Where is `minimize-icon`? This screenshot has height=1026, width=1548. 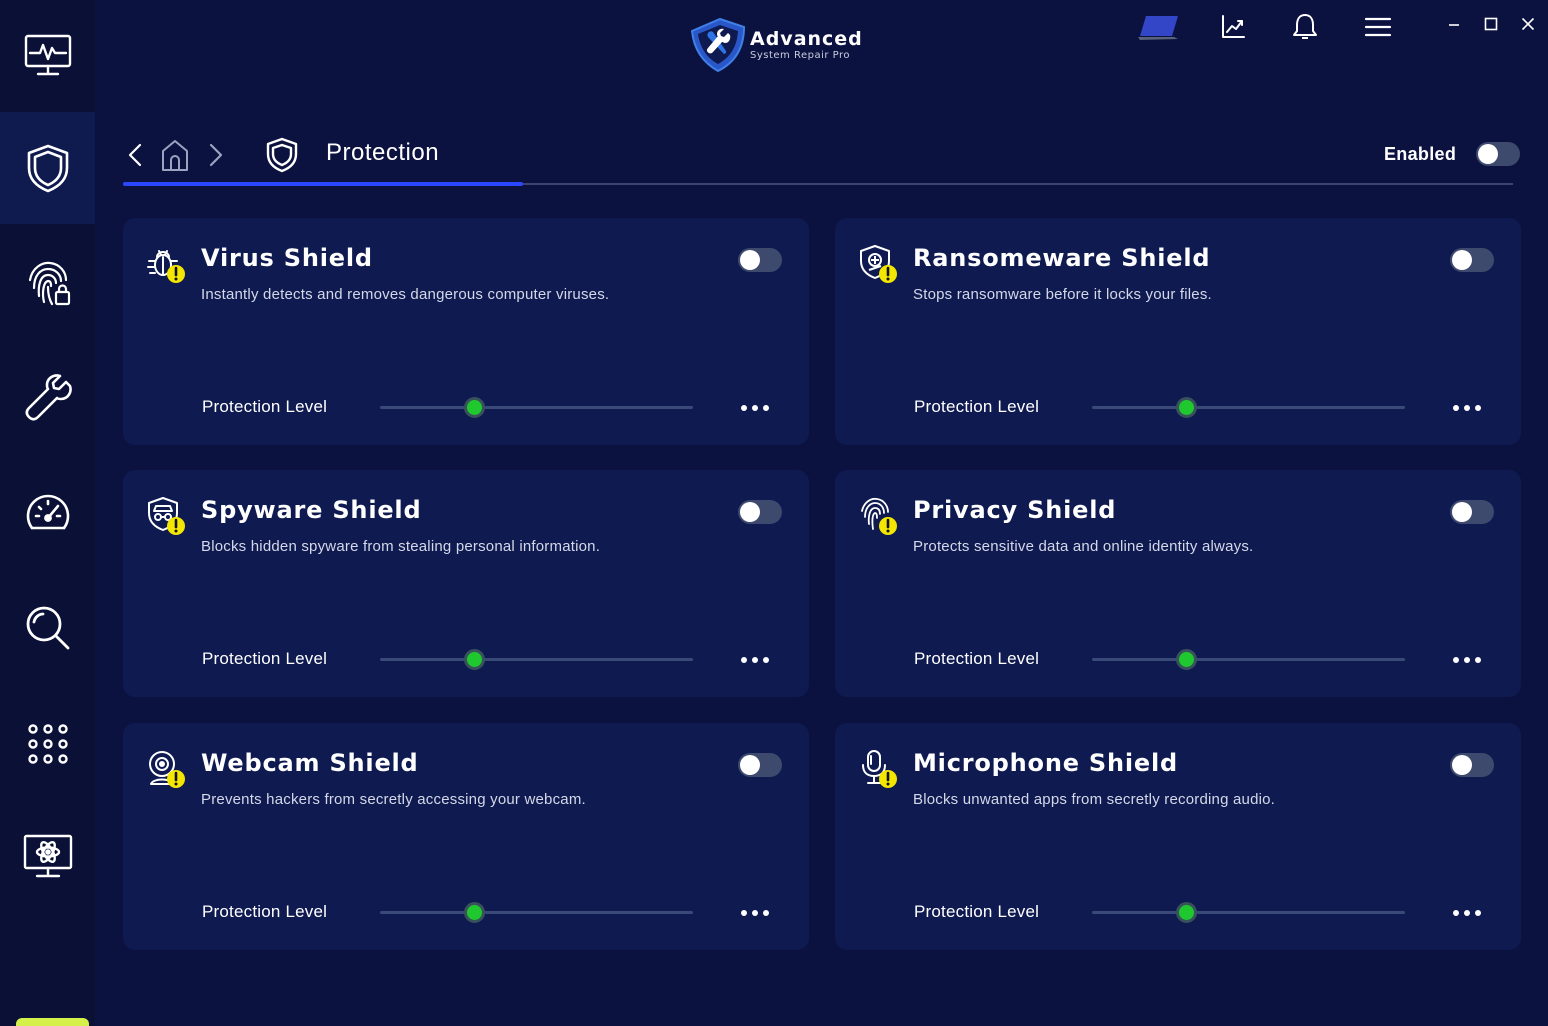
minimize-icon is located at coordinates (1454, 25).